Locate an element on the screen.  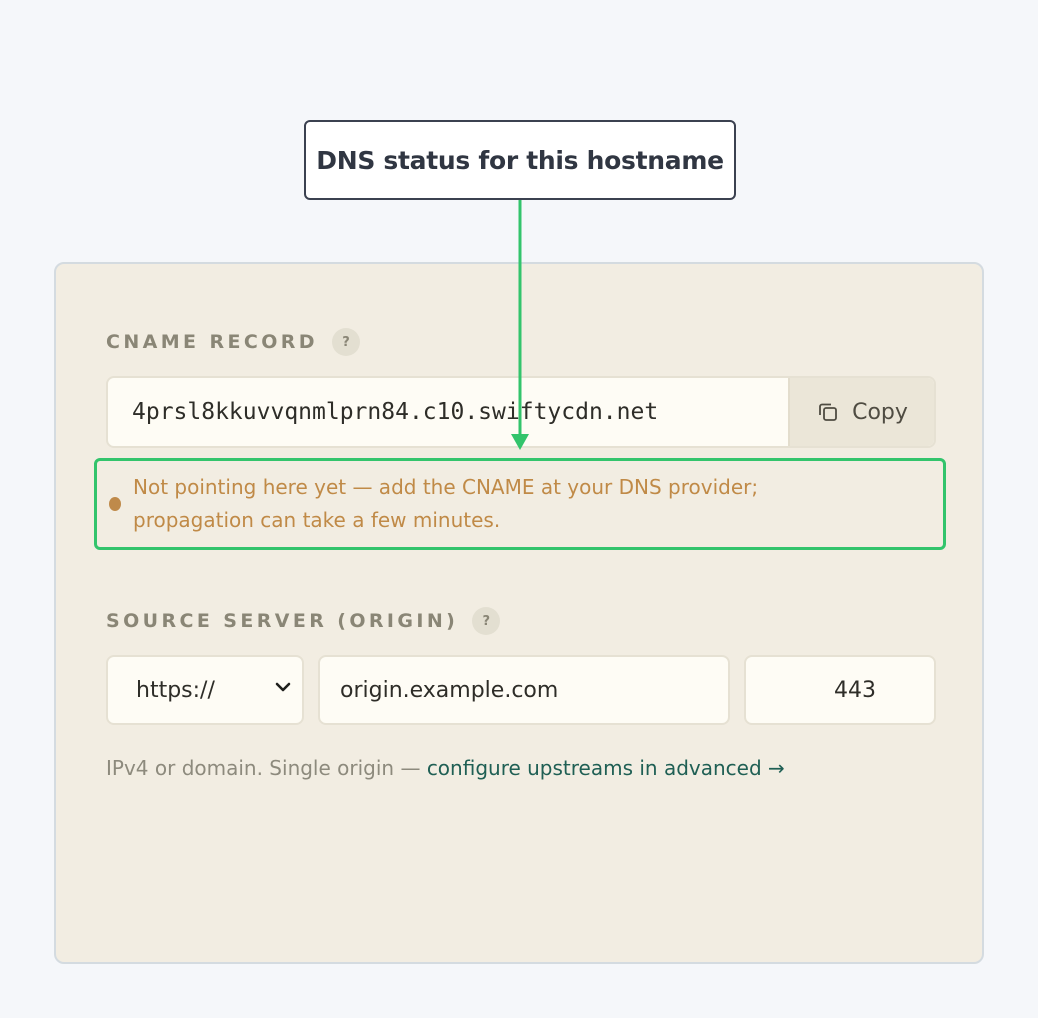
copy-label: Copy is located at coordinates (880, 412).